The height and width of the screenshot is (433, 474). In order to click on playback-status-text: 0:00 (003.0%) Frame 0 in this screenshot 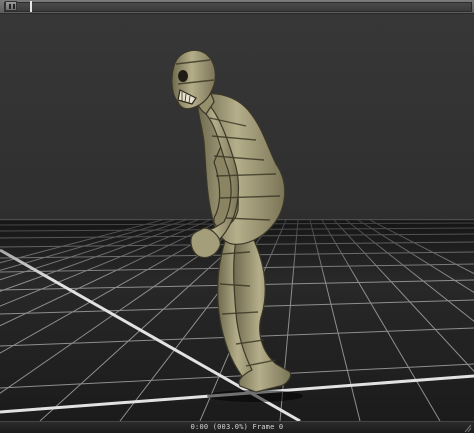, I will do `click(237, 427)`.